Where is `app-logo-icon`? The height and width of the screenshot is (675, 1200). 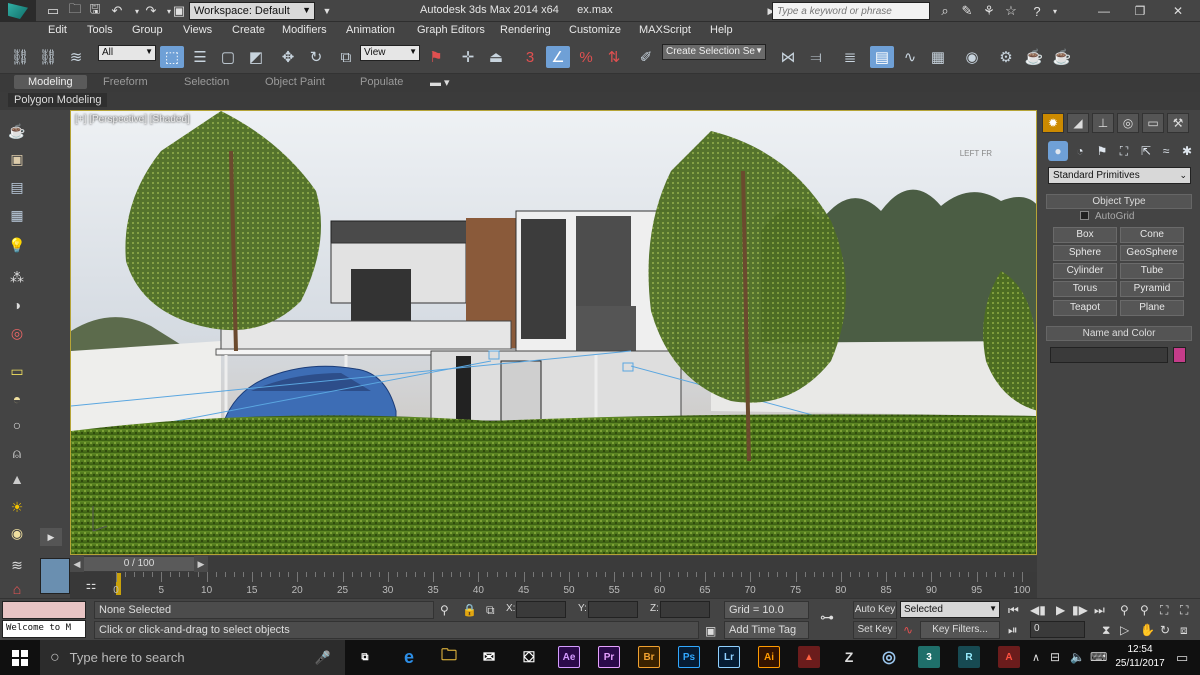 app-logo-icon is located at coordinates (18, 11).